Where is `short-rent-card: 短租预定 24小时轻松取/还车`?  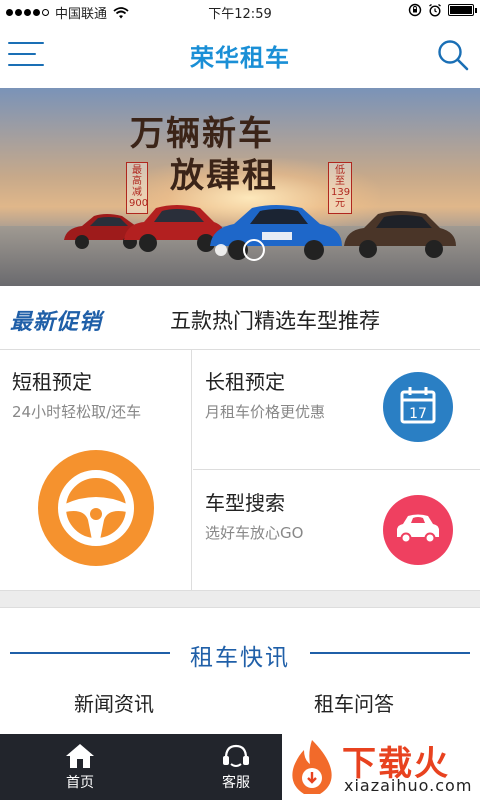 short-rent-card: 短租预定 24小时轻松取/还车 is located at coordinates (96, 470).